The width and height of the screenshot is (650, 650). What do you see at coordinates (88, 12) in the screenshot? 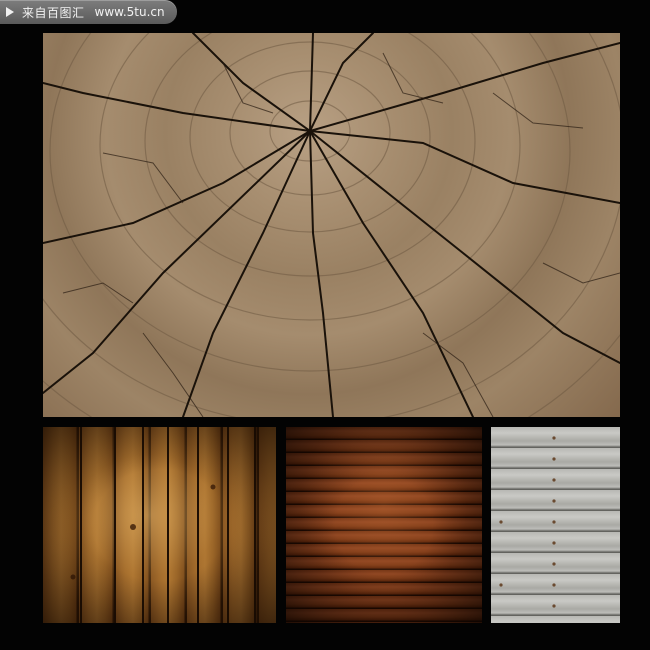
I see `watermark-tag: 来自百图汇 www.5tu.cn` at bounding box center [88, 12].